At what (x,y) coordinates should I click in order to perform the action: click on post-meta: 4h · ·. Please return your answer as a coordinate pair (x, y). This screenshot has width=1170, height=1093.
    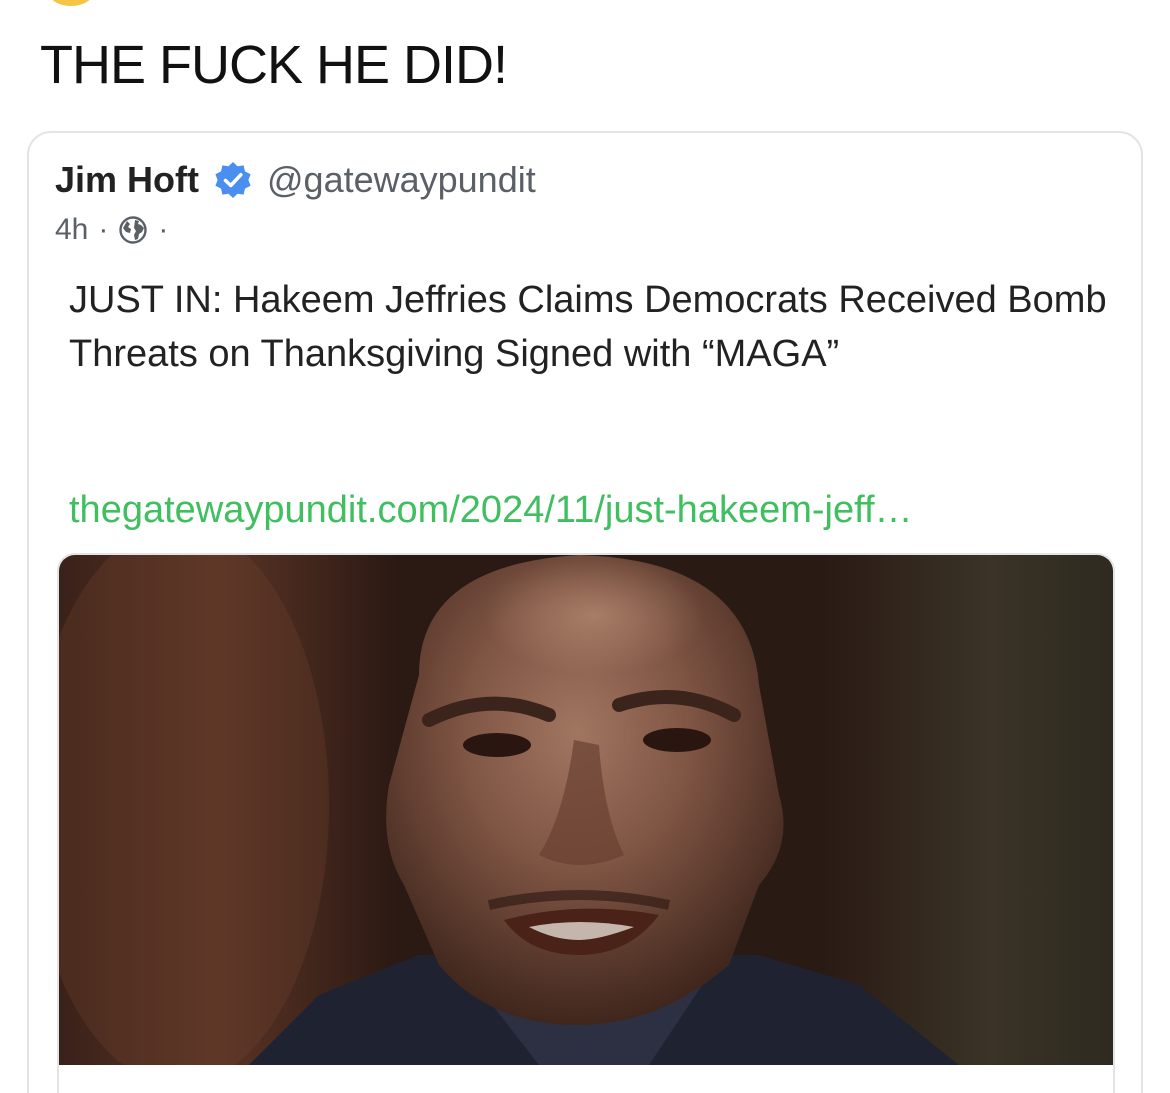
    Looking at the image, I should click on (116, 230).